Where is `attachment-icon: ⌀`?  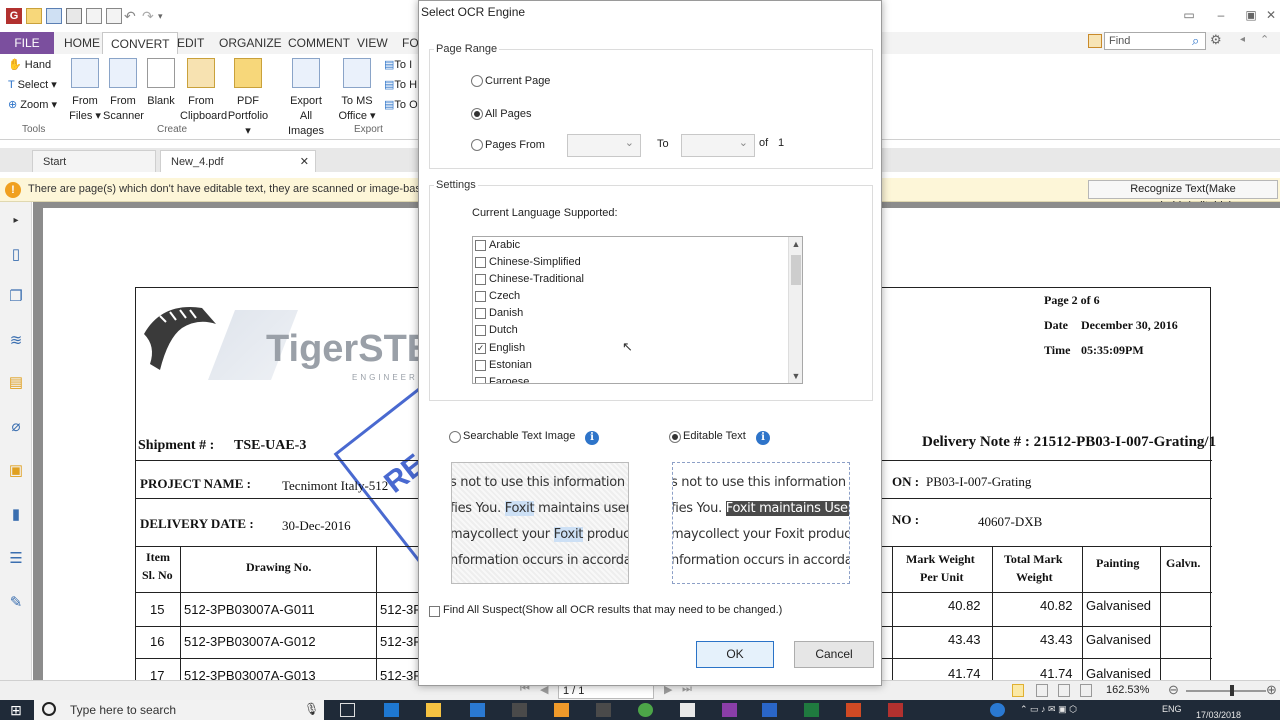 attachment-icon: ⌀ is located at coordinates (16, 427).